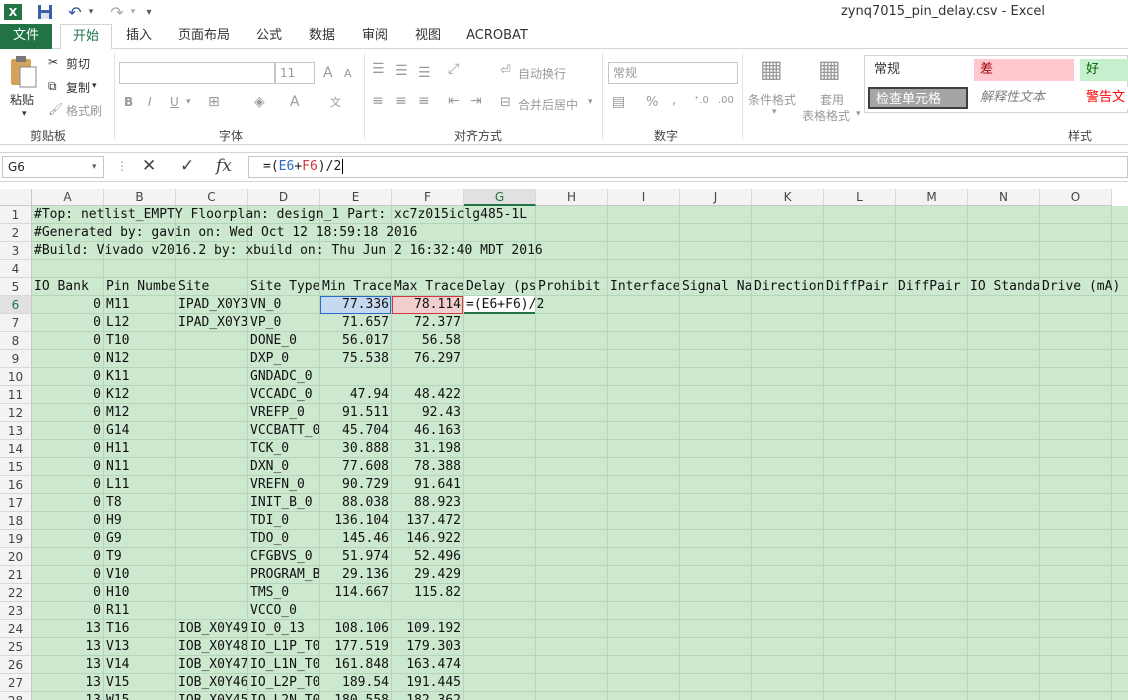 Image resolution: width=1128 pixels, height=700 pixels. I want to click on cell-c5: Site, so click(211, 287).